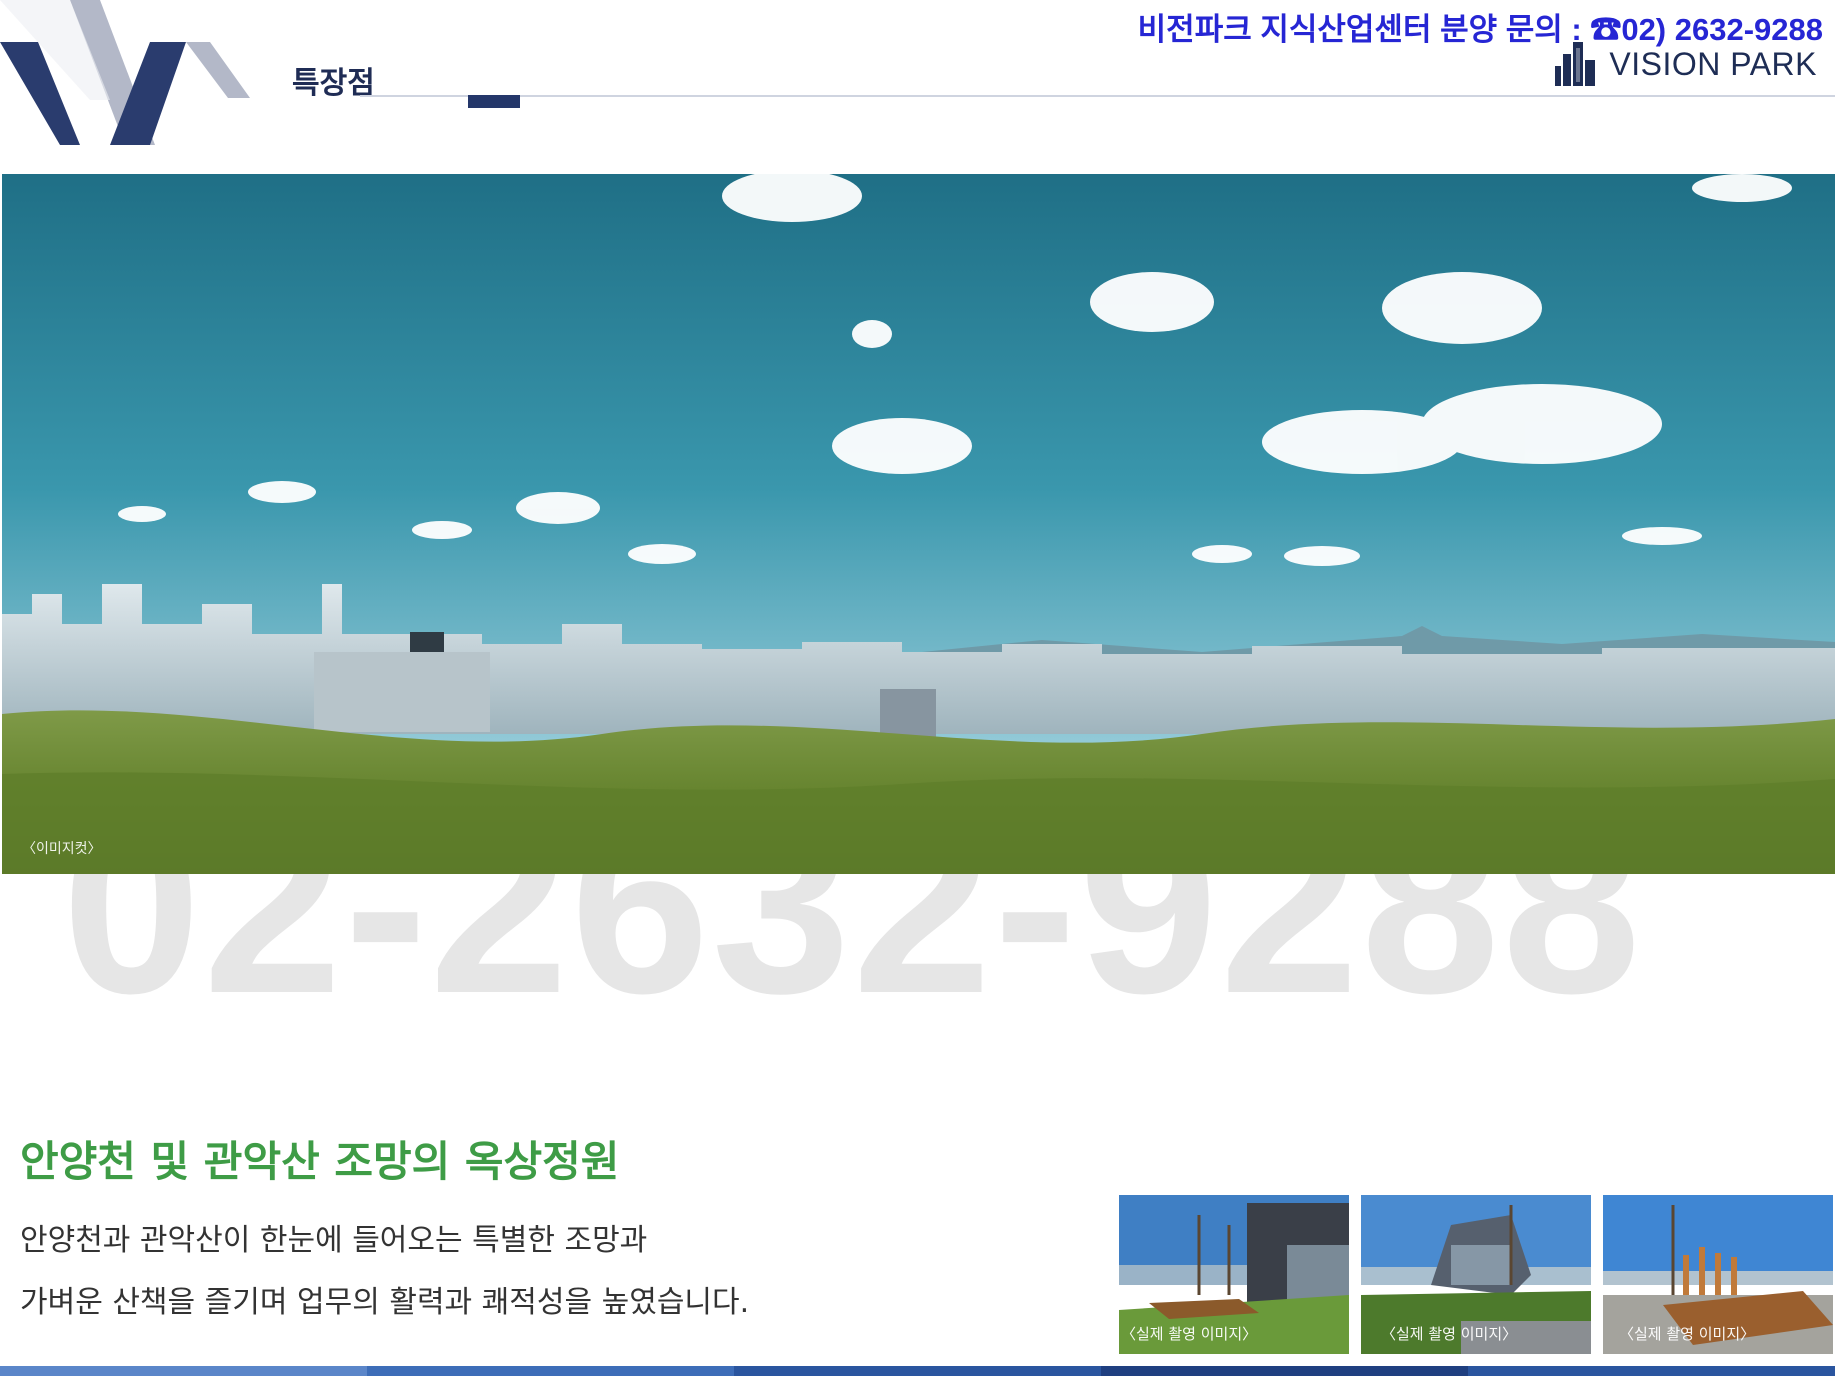 The width and height of the screenshot is (1835, 1376). I want to click on brand-name: VISION PARK, so click(1713, 63).